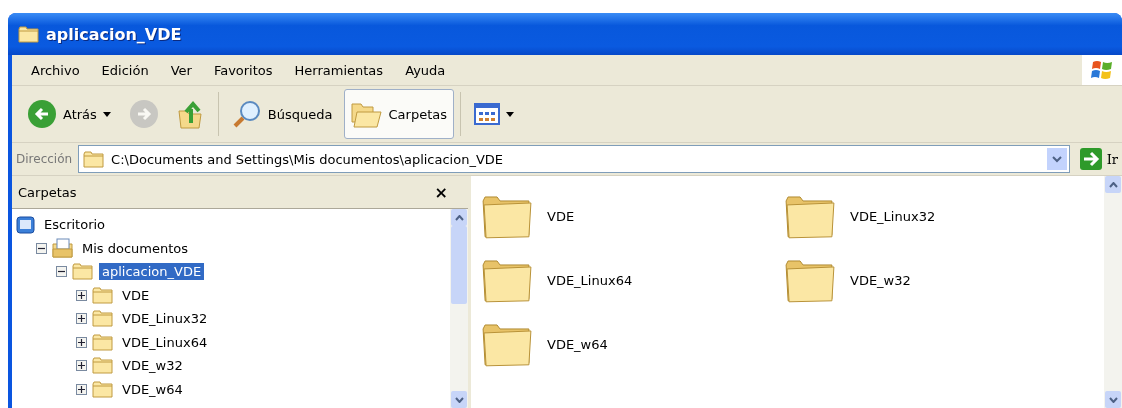 The image size is (1122, 408). Describe the element at coordinates (152, 272) in the screenshot. I see `tree-item: aplicacion_VDE` at that location.